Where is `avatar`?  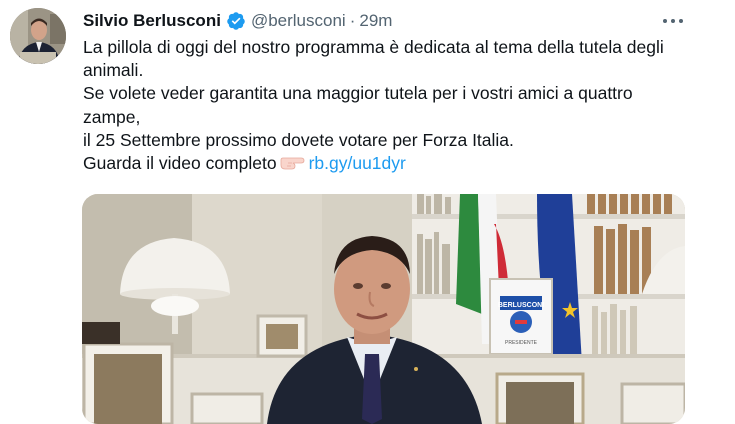
avatar is located at coordinates (38, 36).